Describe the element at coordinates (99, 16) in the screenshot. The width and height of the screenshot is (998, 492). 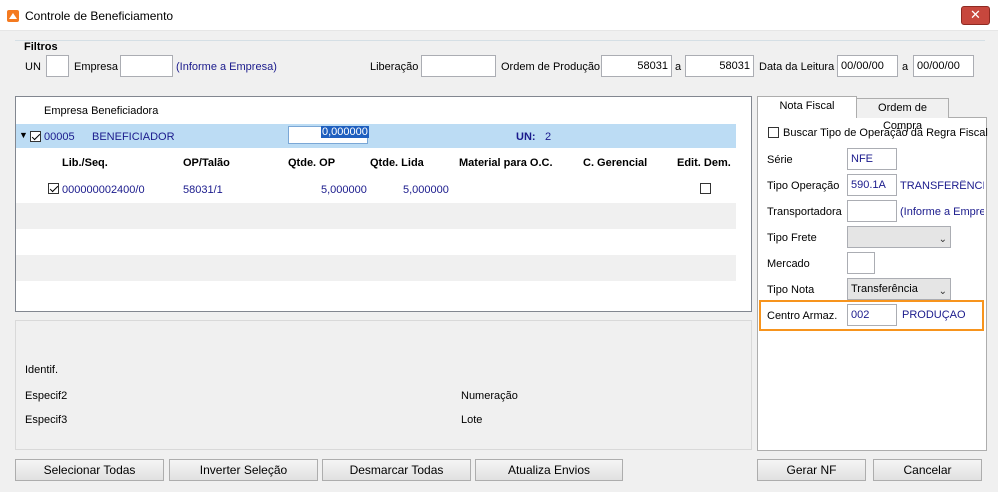
I see `window-title: Controle de Beneficiamento` at that location.